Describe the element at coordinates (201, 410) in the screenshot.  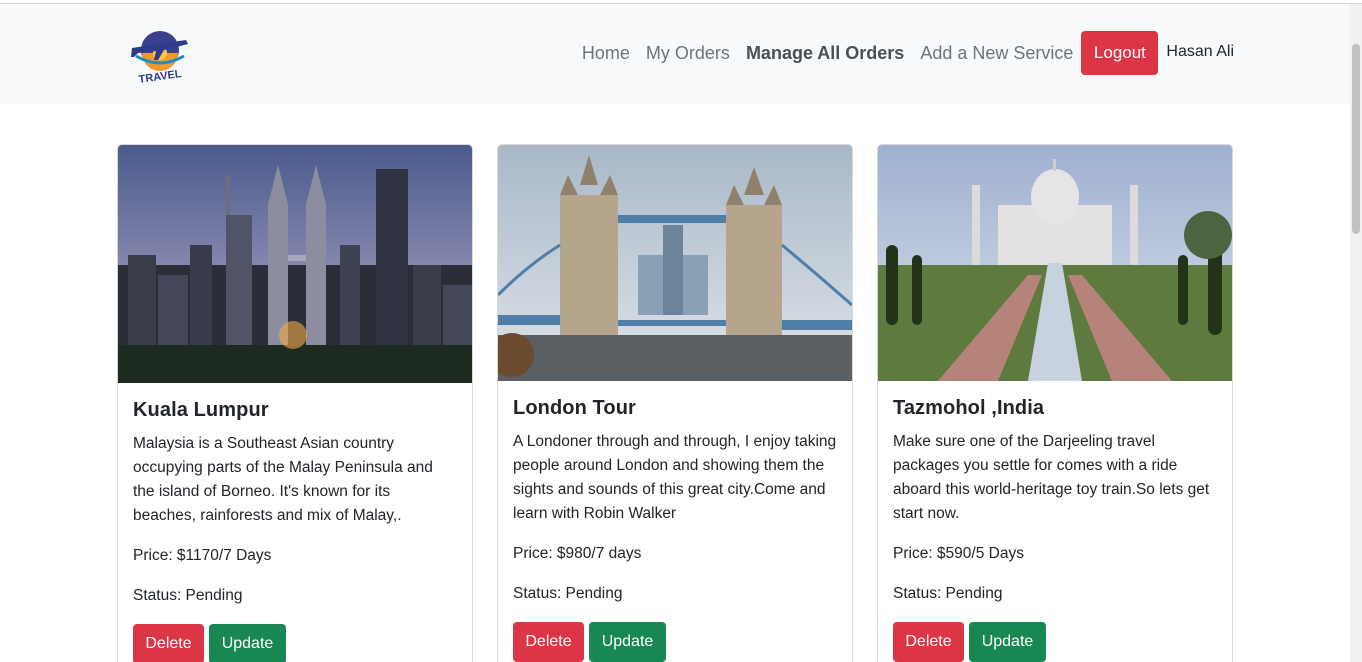
I see `order-title: Kuala Lumpur` at that location.